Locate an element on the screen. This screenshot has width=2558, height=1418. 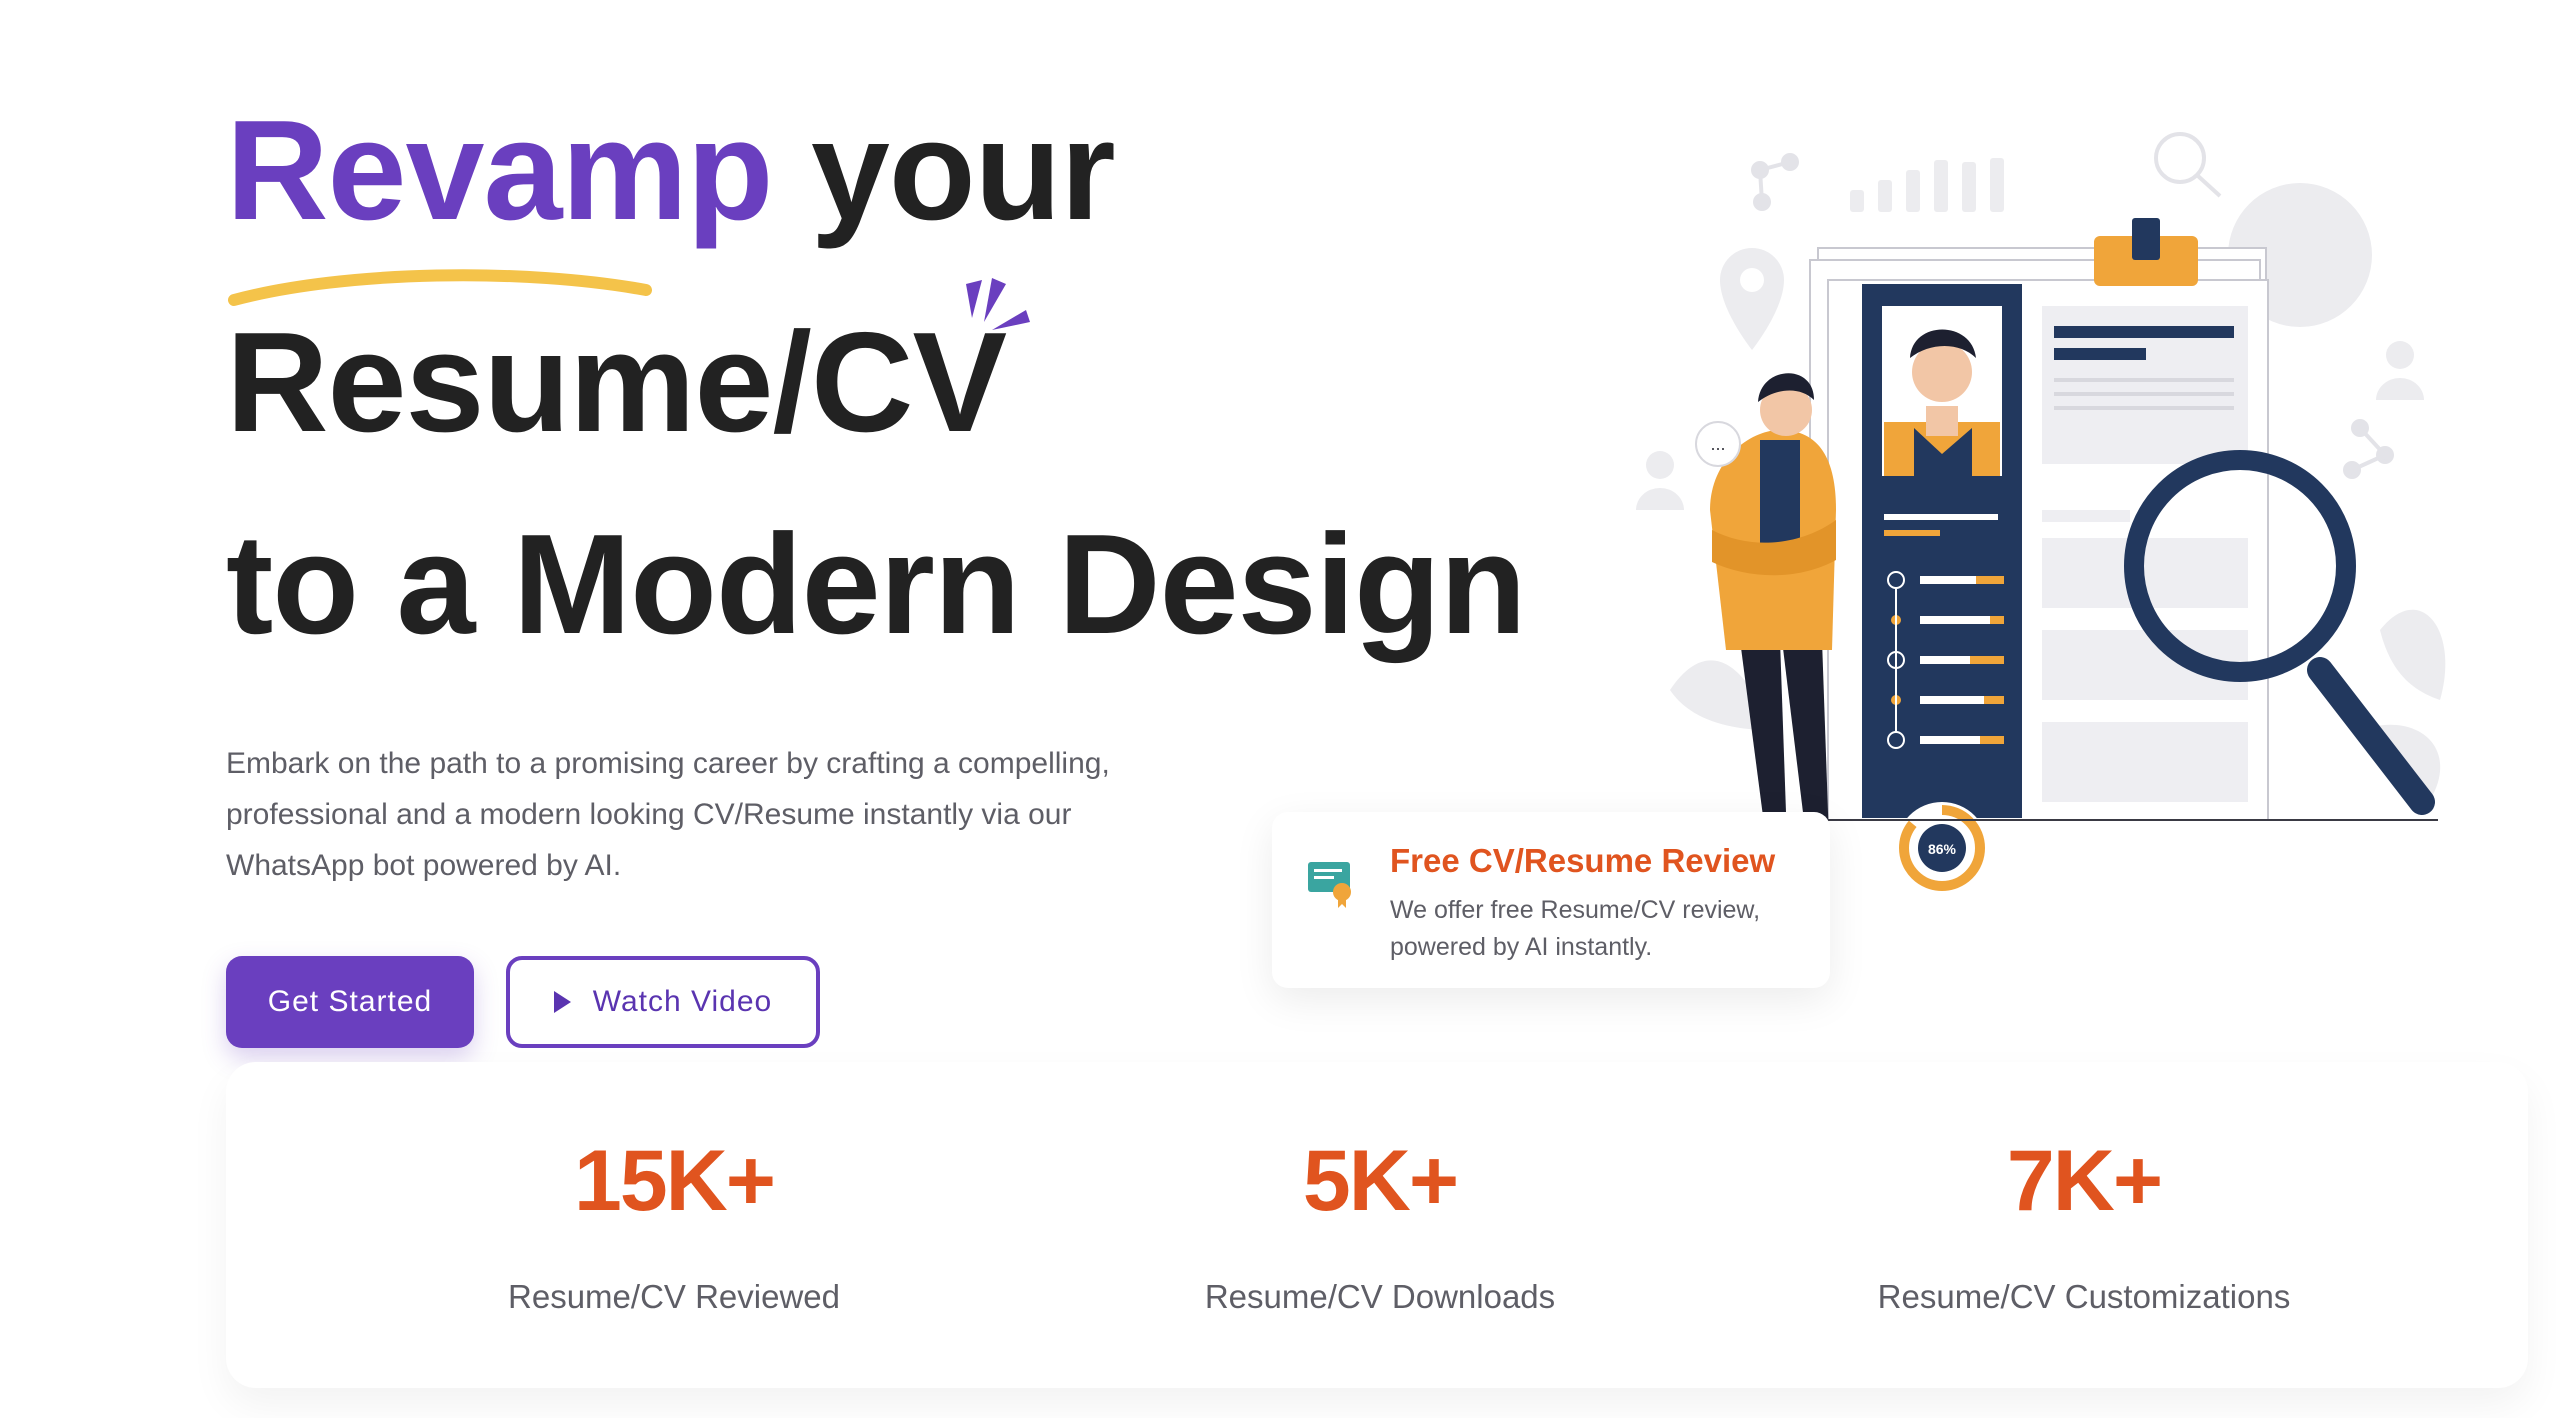
get-started-button: Get Started is located at coordinates (350, 1002).